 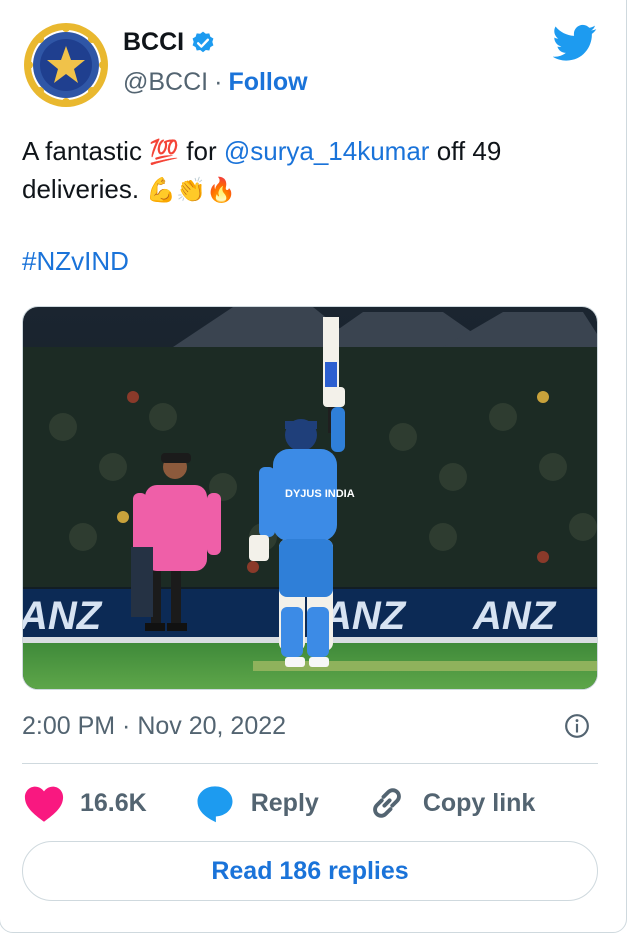 What do you see at coordinates (327, 151) in the screenshot?
I see `mention-link: @surya_14kumar` at bounding box center [327, 151].